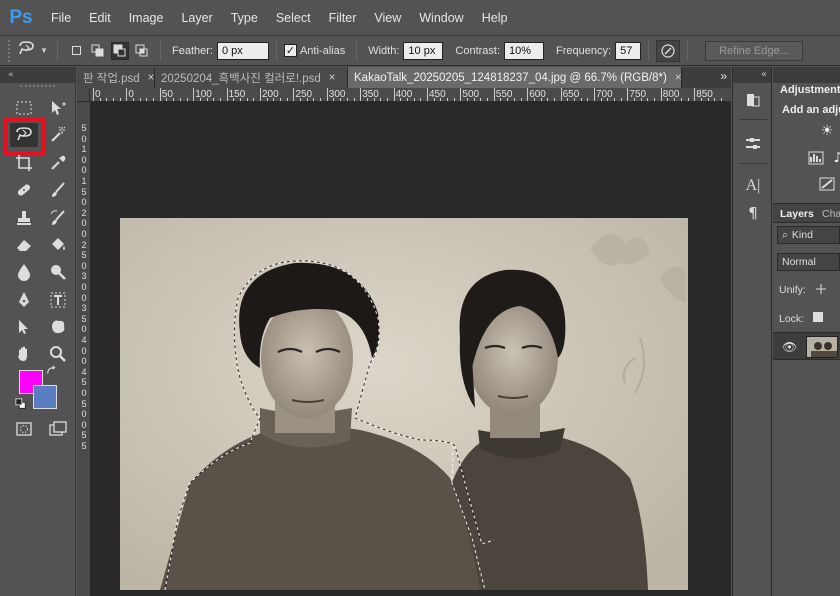  I want to click on anti-alias-checkbox: ✓, so click(290, 50).